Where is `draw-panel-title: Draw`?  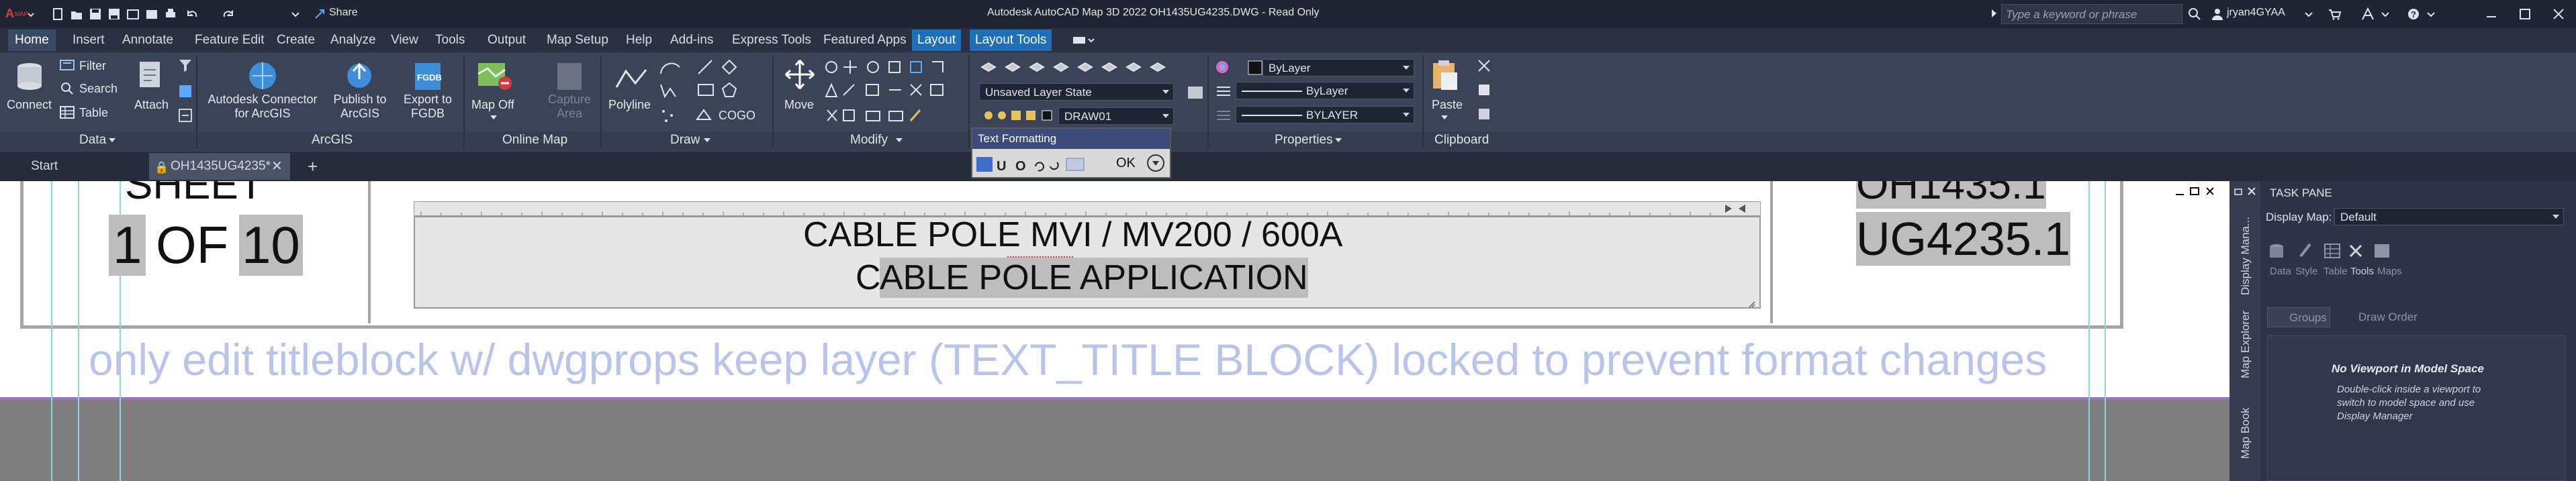
draw-panel-title: Draw is located at coordinates (685, 140).